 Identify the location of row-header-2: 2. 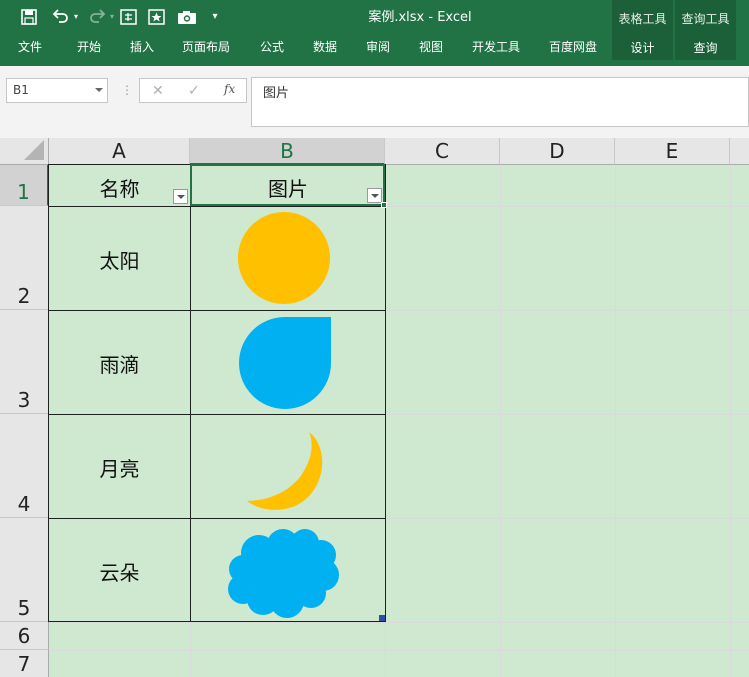
(24, 258).